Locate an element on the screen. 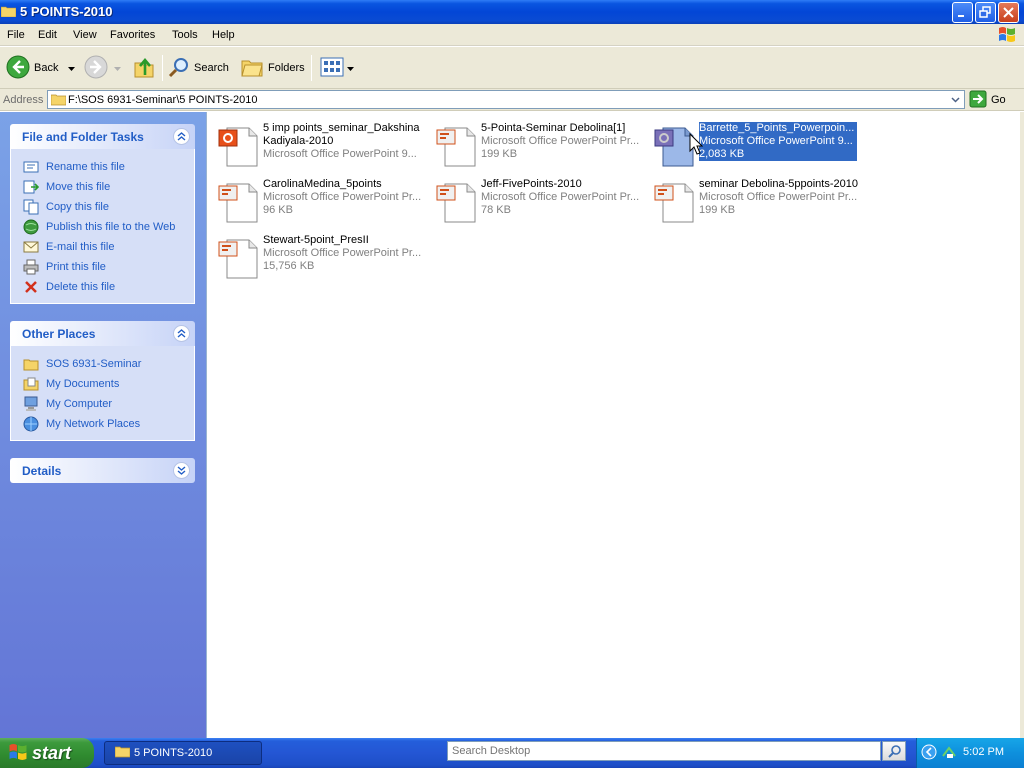 This screenshot has width=1024, height=768. chevron-down-icon is located at coordinates (955, 99).